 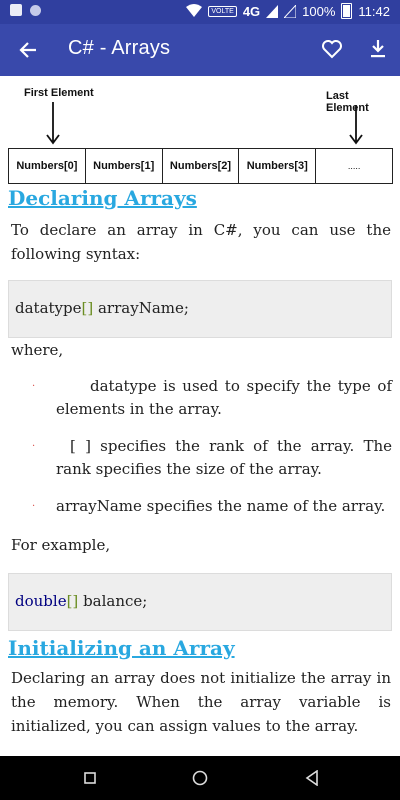 What do you see at coordinates (141, 308) in the screenshot?
I see `code-rest: arrayName;` at bounding box center [141, 308].